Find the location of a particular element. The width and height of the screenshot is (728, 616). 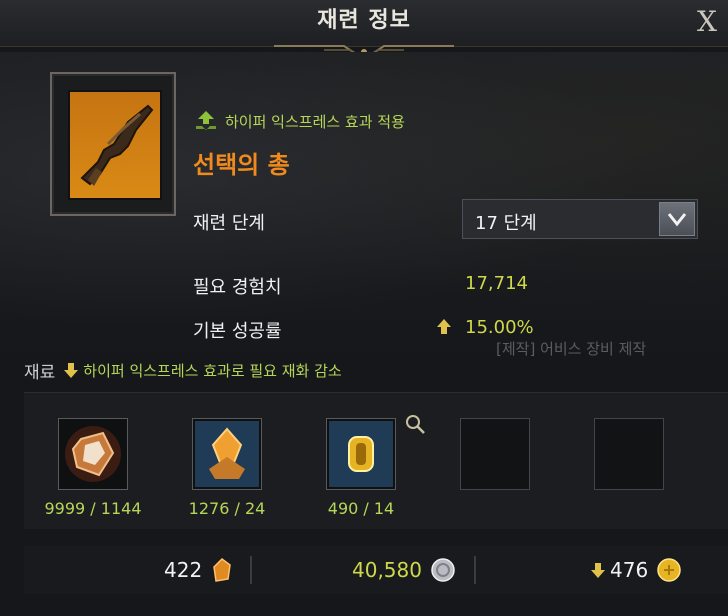

gold-cost-value: 476 is located at coordinates (629, 570).